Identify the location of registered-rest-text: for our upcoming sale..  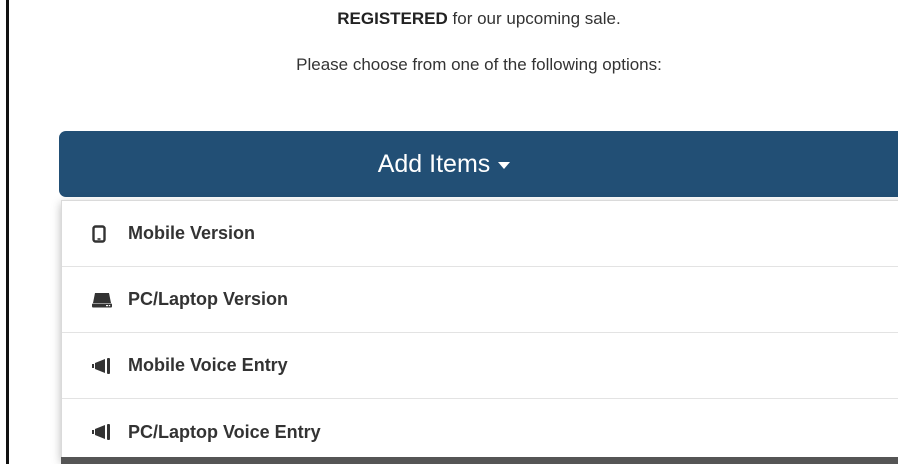
(534, 18).